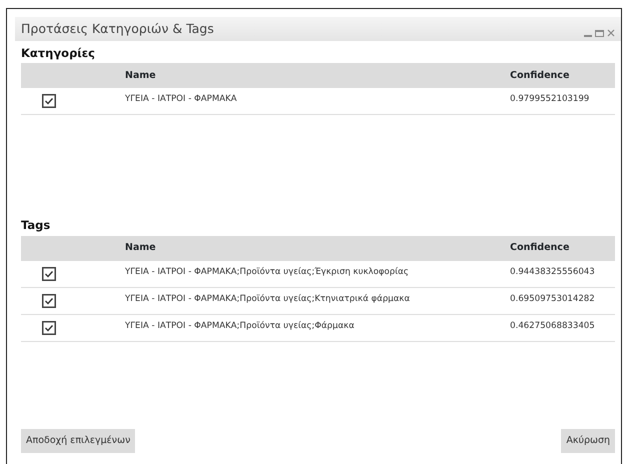 This screenshot has height=464, width=624. Describe the element at coordinates (117, 29) in the screenshot. I see `window-title: Προτάσεις Κατηγοριών & Tags` at that location.